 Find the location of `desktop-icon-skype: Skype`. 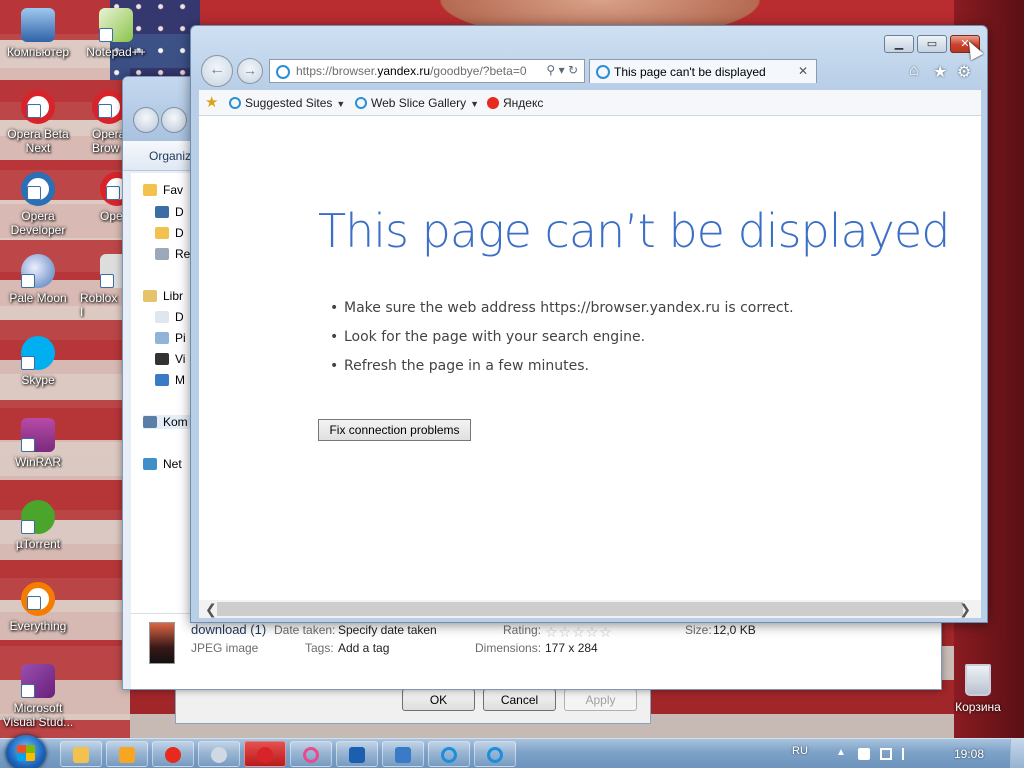

desktop-icon-skype: Skype is located at coordinates (38, 361).